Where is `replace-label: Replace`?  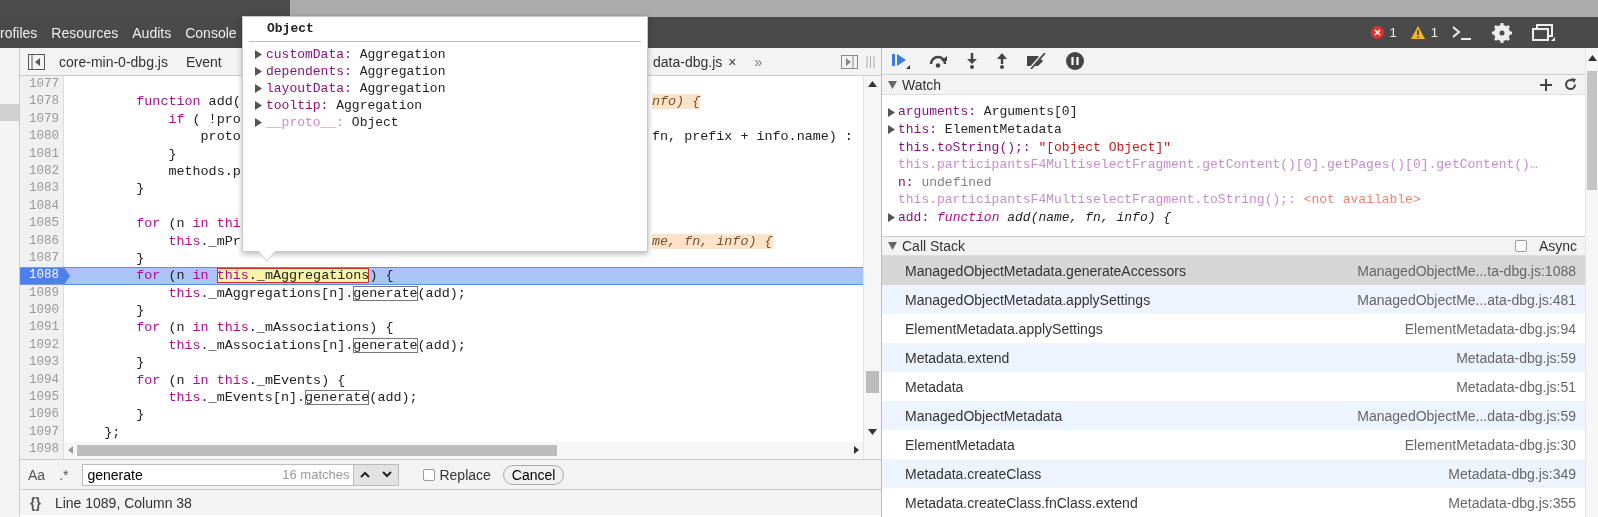
replace-label: Replace is located at coordinates (465, 474).